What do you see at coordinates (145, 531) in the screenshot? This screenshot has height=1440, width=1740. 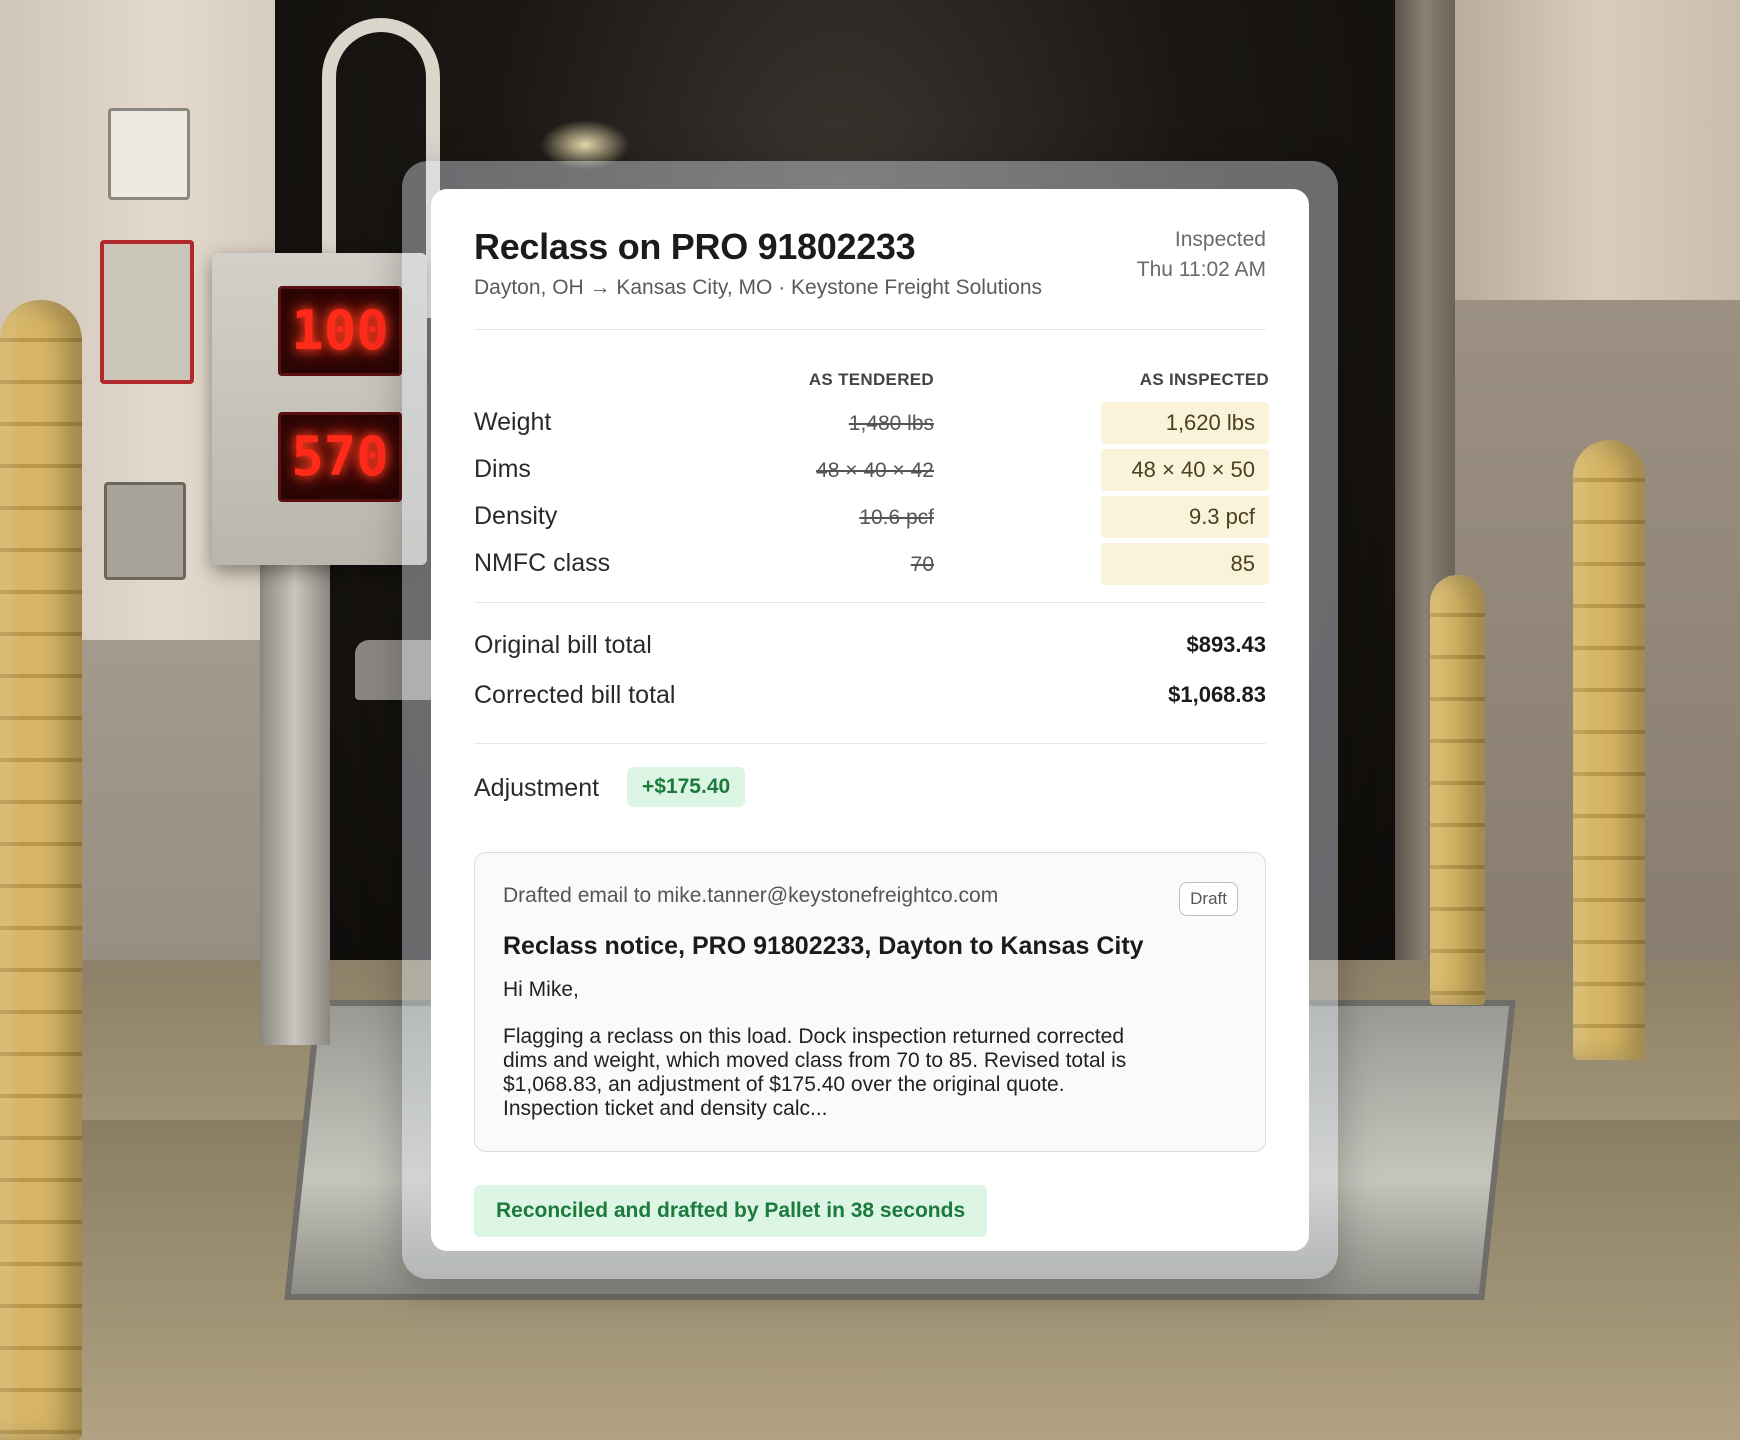 I see `wall-plate` at bounding box center [145, 531].